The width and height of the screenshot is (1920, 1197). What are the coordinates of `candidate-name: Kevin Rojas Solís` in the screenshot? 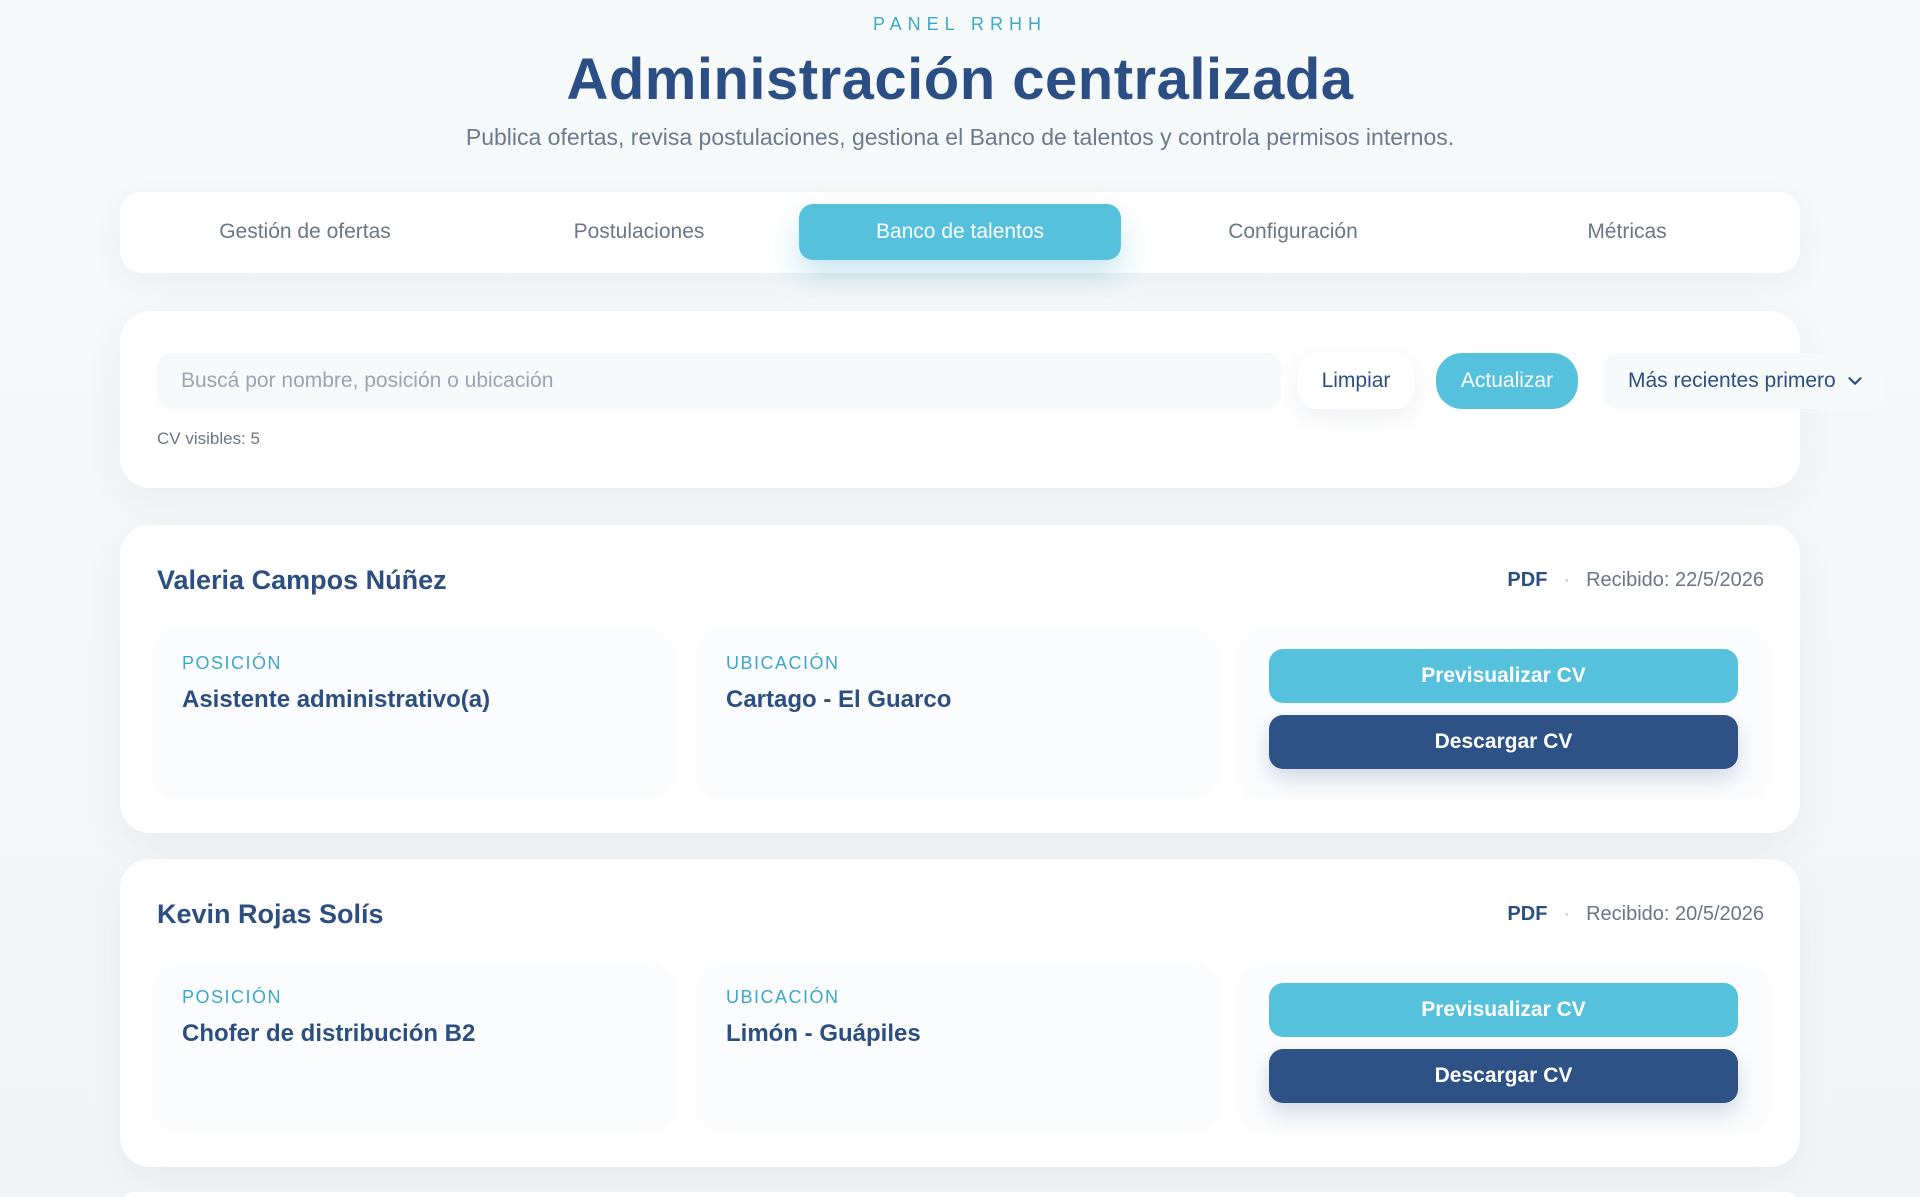 It's located at (270, 914).